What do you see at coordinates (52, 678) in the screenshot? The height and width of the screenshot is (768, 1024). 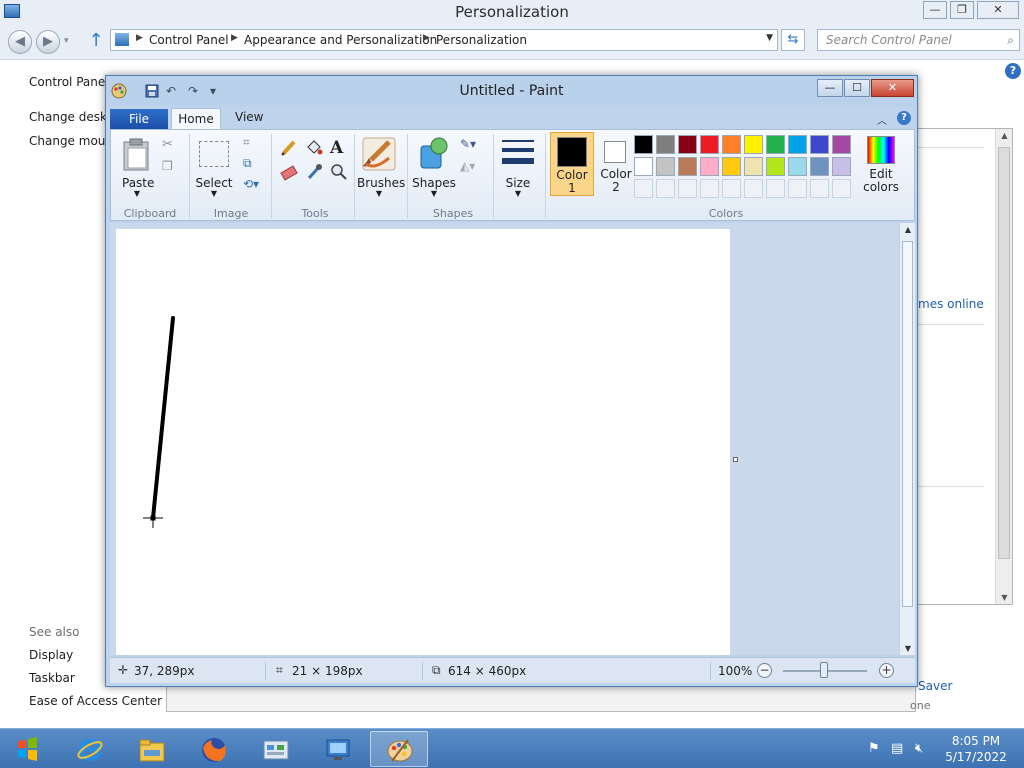 I see `taskbar-link: Taskbar` at bounding box center [52, 678].